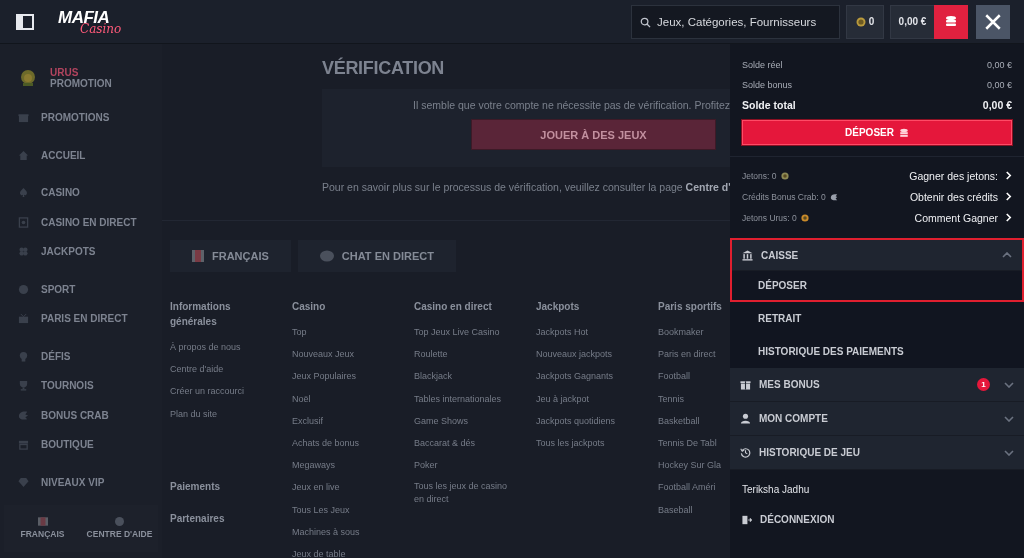 The width and height of the screenshot is (1024, 558). What do you see at coordinates (735, 21) in the screenshot?
I see `search-field: Jeux, Catégories, Fournisseurs` at bounding box center [735, 21].